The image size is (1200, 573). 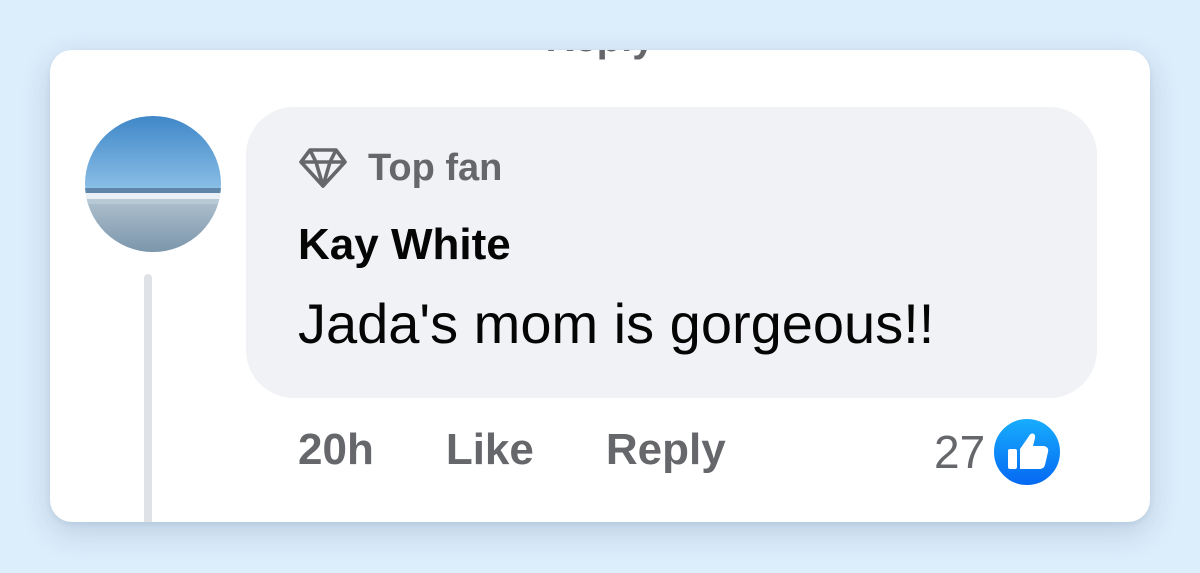 I want to click on avatar, so click(x=153, y=184).